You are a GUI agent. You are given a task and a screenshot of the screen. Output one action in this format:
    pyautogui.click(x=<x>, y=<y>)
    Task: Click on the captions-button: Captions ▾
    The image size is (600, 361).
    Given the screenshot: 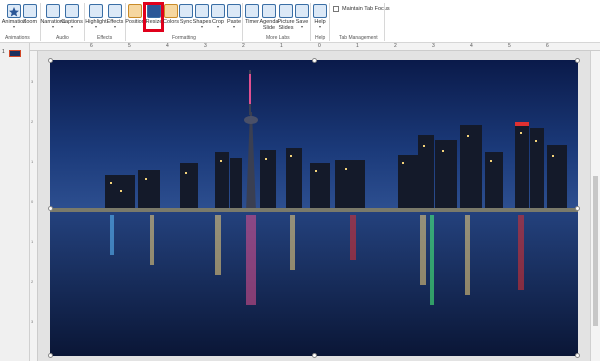 What is the action you would take?
    pyautogui.click(x=72, y=19)
    